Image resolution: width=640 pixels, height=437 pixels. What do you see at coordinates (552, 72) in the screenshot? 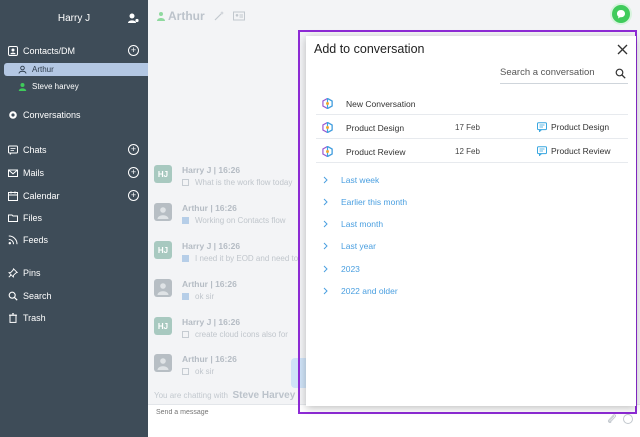
I see `search-input` at bounding box center [552, 72].